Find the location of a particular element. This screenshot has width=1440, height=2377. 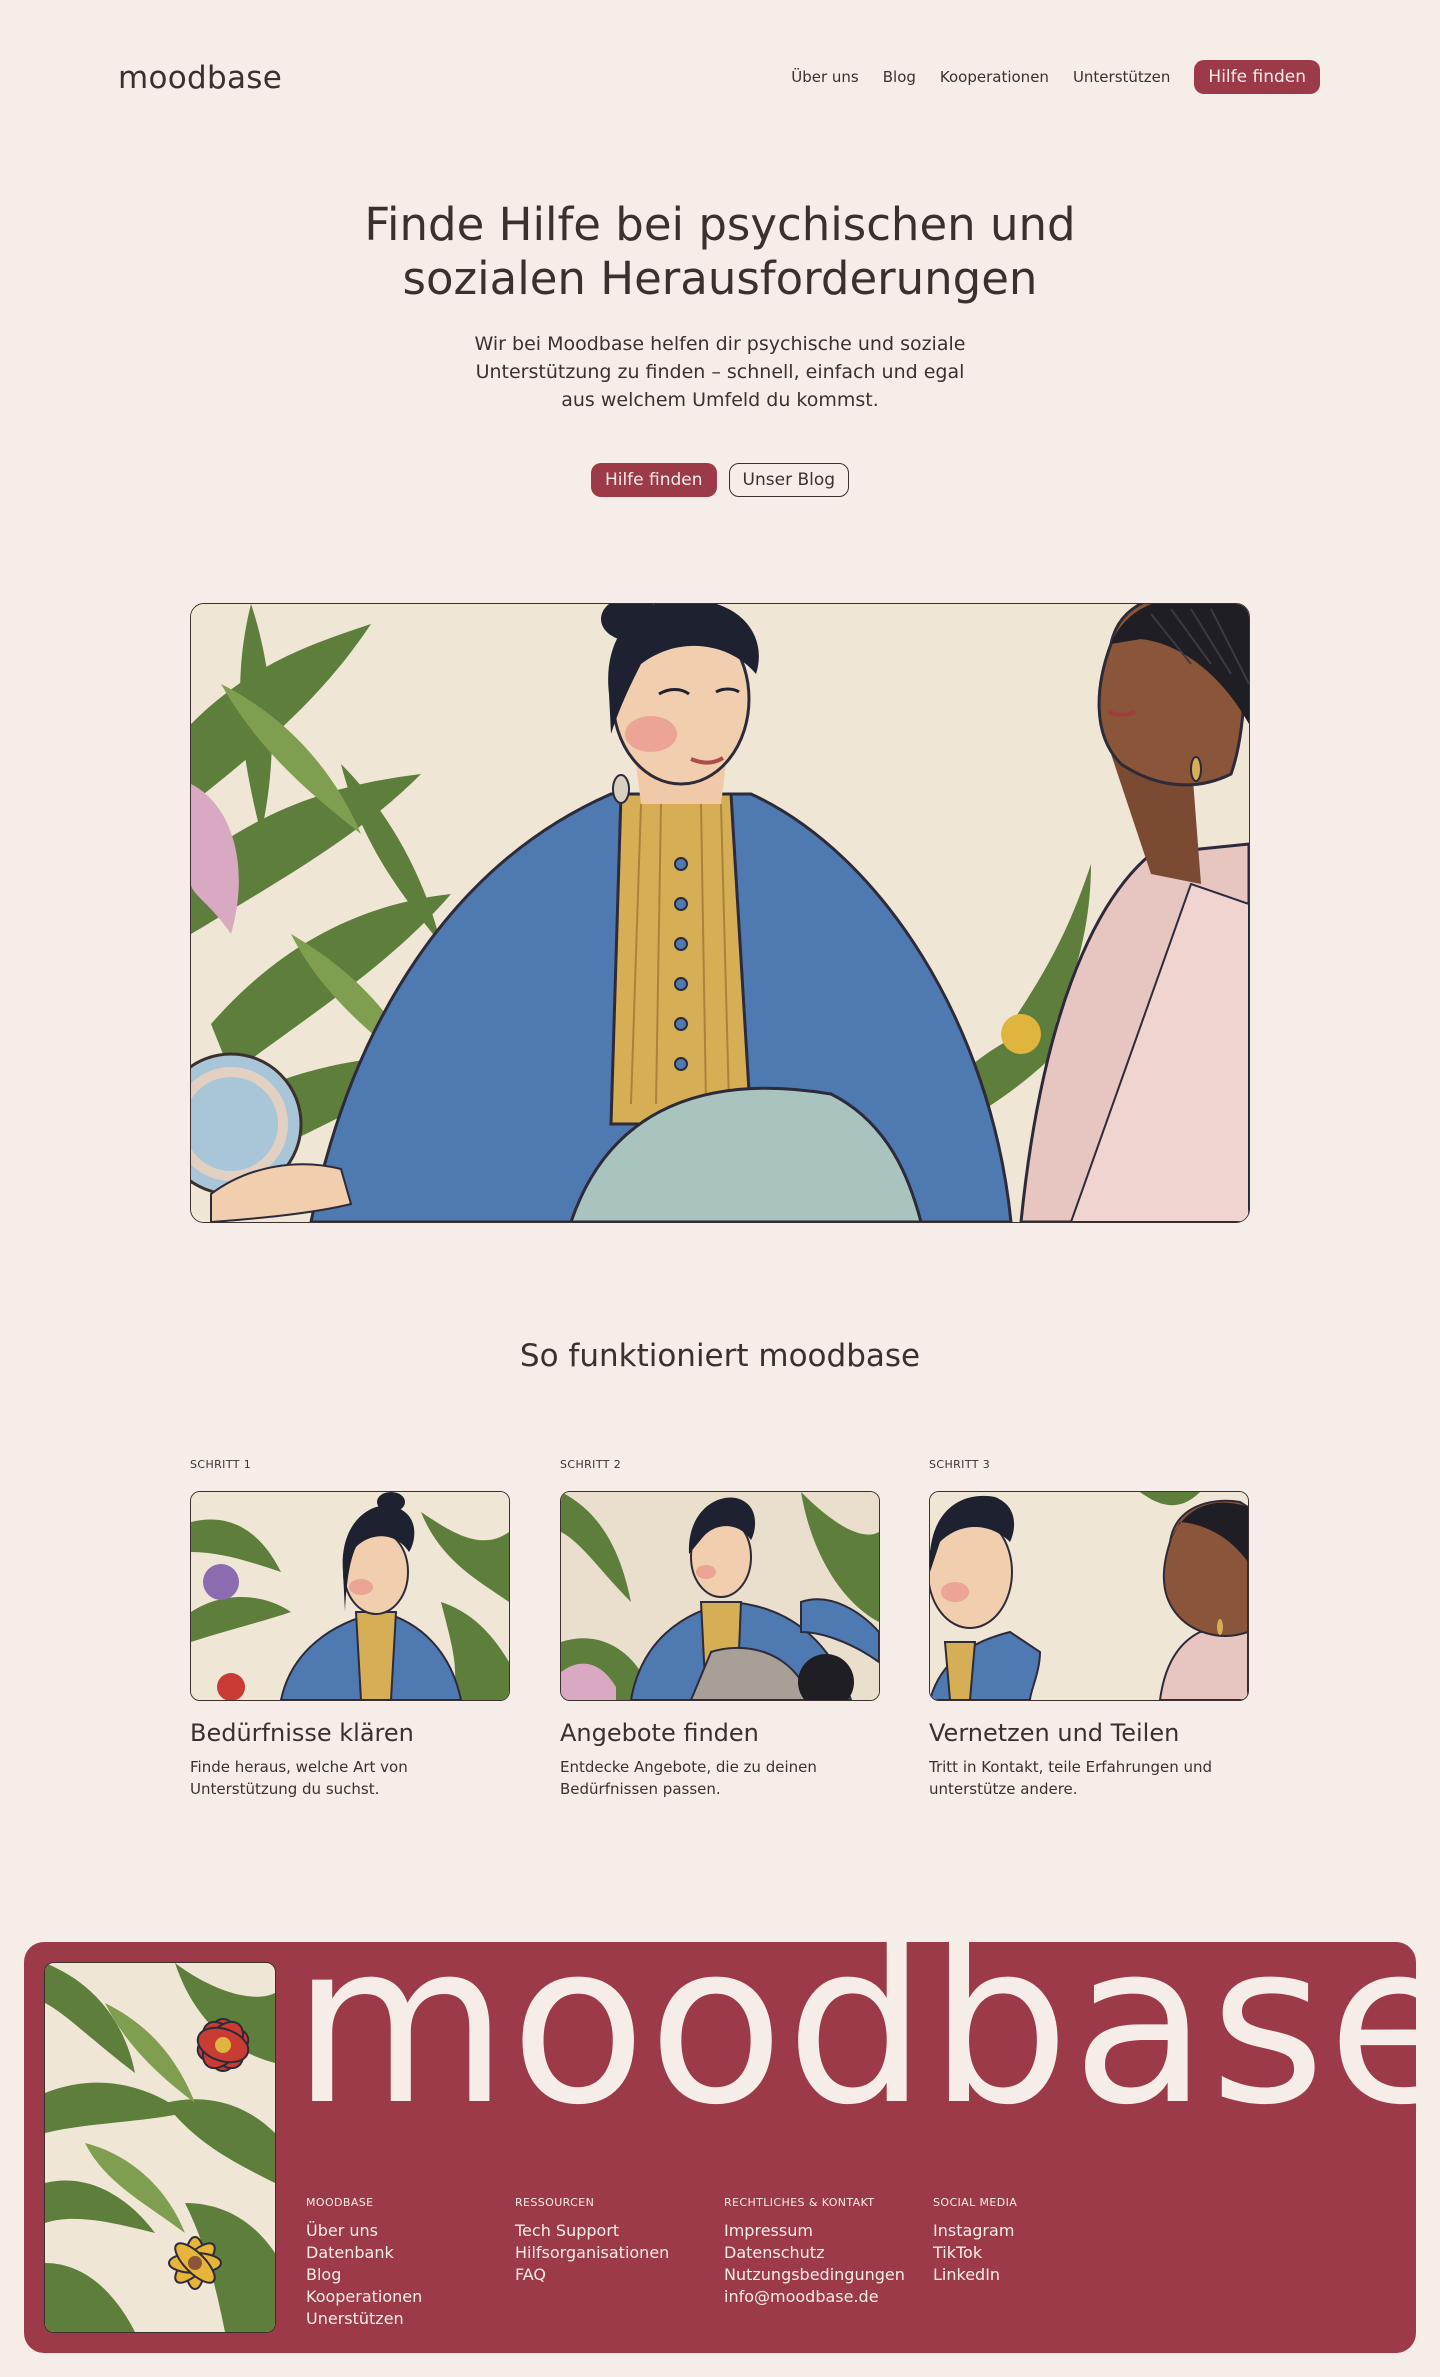

footer-link-terms: Nutzungsbedingungen is located at coordinates (824, 2275).